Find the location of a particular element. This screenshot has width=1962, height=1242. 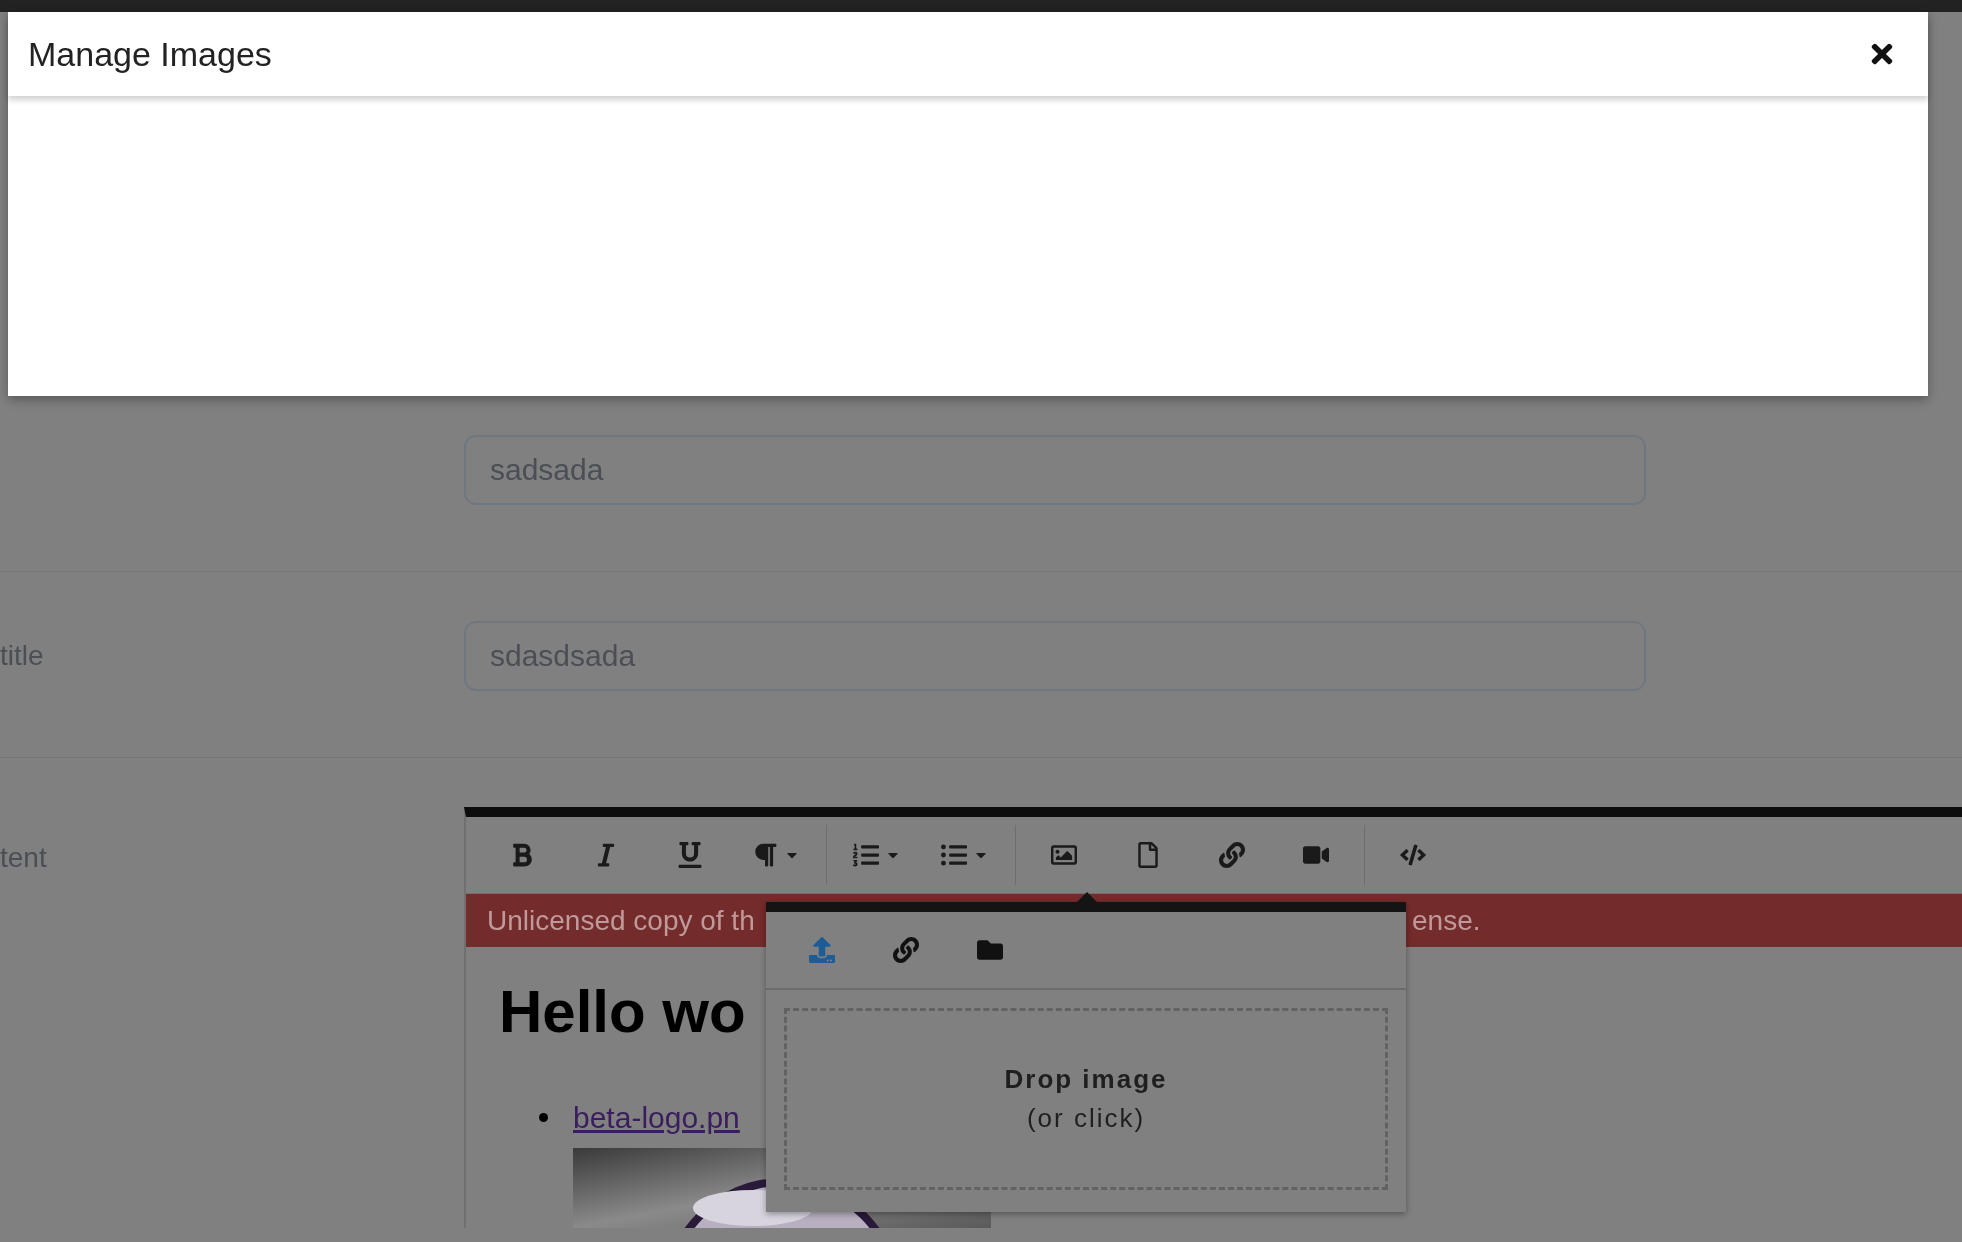

dialog-title: Manage Images is located at coordinates (150, 54).